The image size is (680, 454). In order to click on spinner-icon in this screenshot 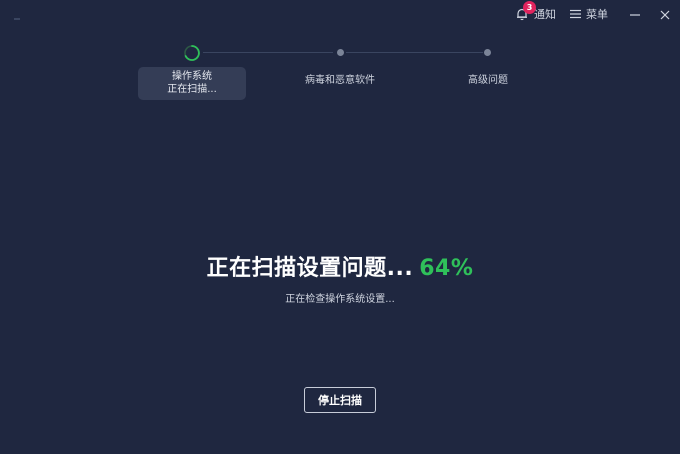, I will do `click(192, 53)`.